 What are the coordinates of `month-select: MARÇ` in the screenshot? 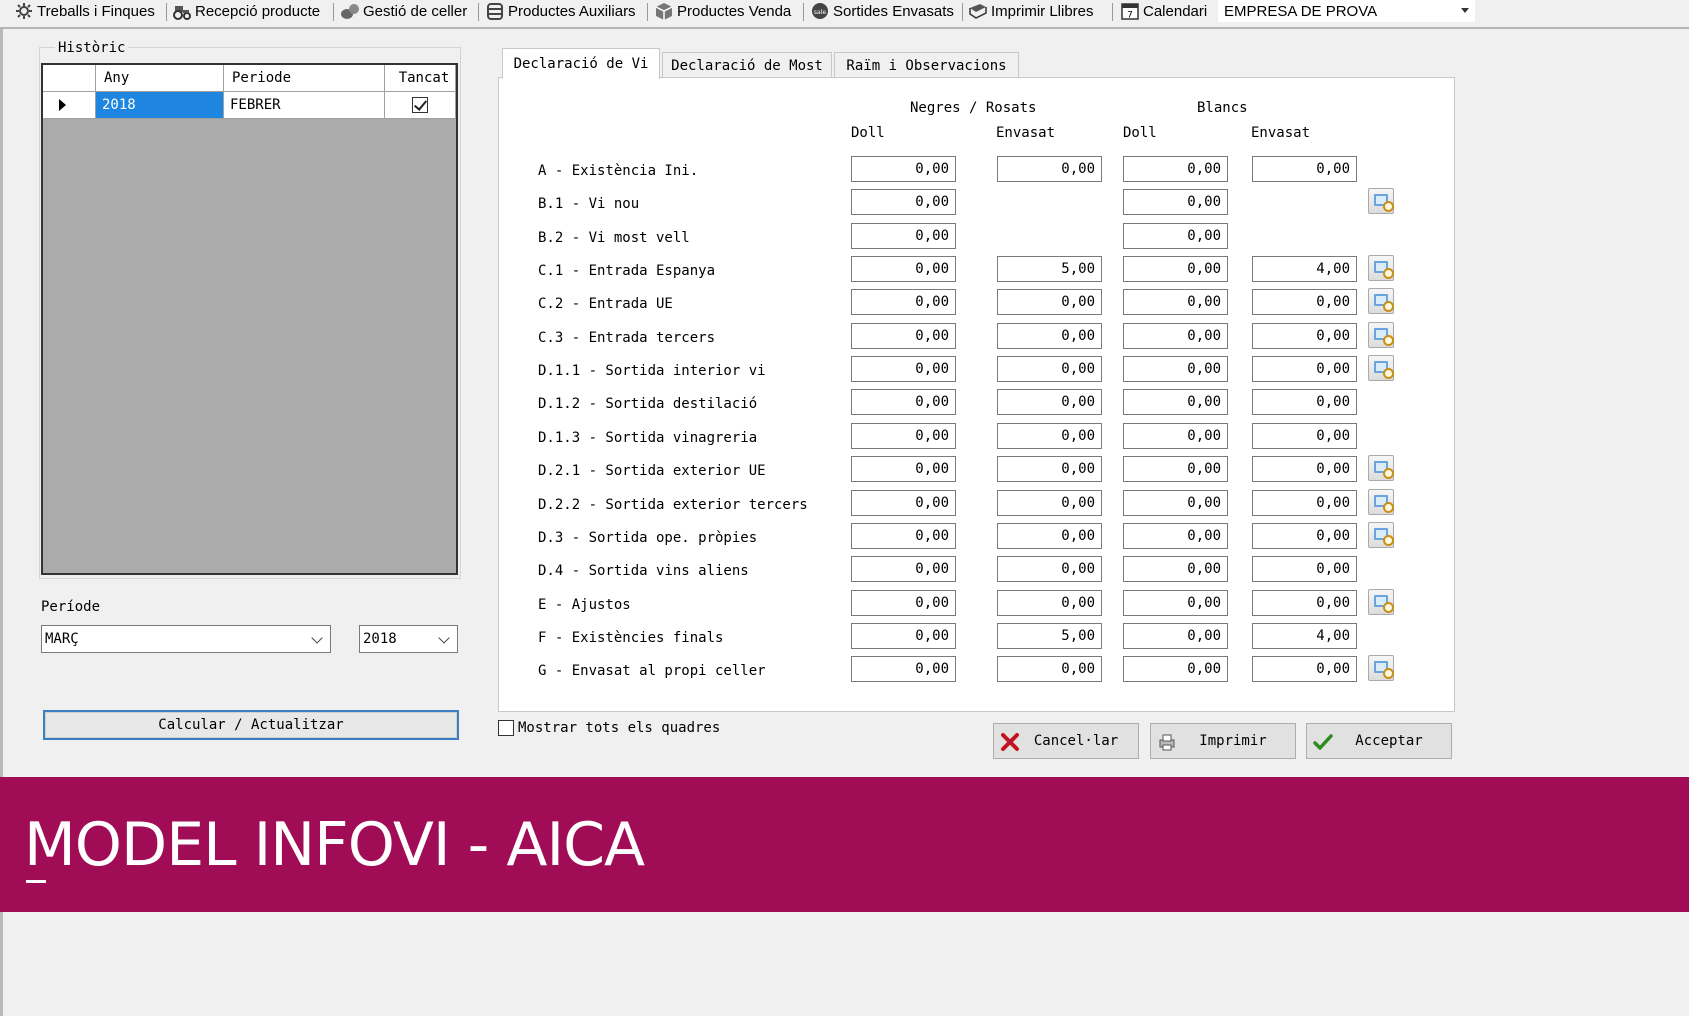 It's located at (186, 639).